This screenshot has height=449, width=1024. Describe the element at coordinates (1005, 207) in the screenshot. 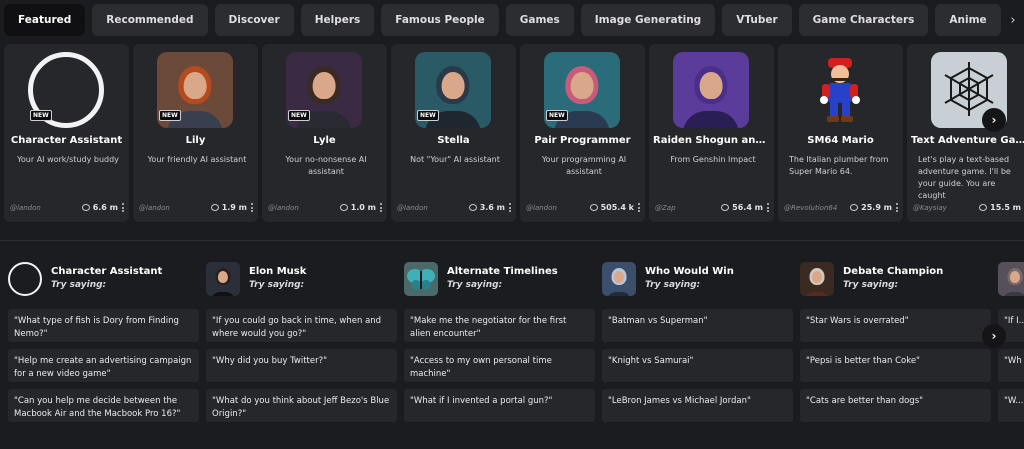

I see `interaction-count: 15.5 m` at that location.